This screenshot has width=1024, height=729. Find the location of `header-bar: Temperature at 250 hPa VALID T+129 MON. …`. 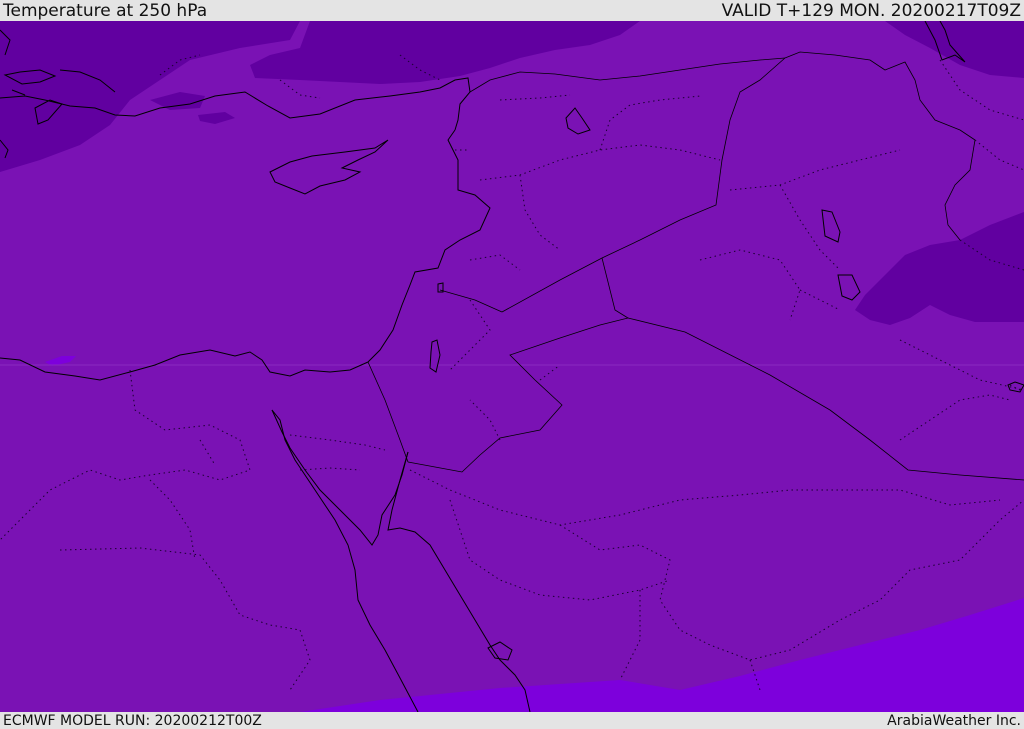

header-bar: Temperature at 250 hPa VALID T+129 MON. … is located at coordinates (512, 10).